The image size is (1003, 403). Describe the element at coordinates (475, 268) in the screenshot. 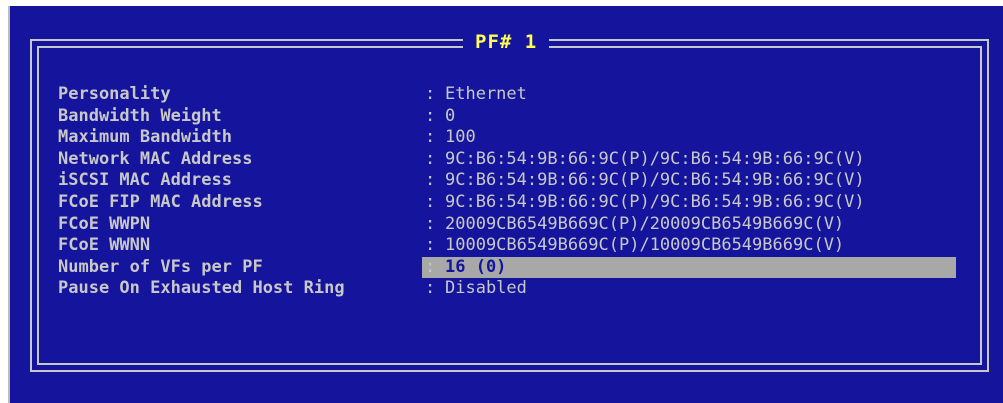

I see `setting-value-selected: 16 (0)` at that location.